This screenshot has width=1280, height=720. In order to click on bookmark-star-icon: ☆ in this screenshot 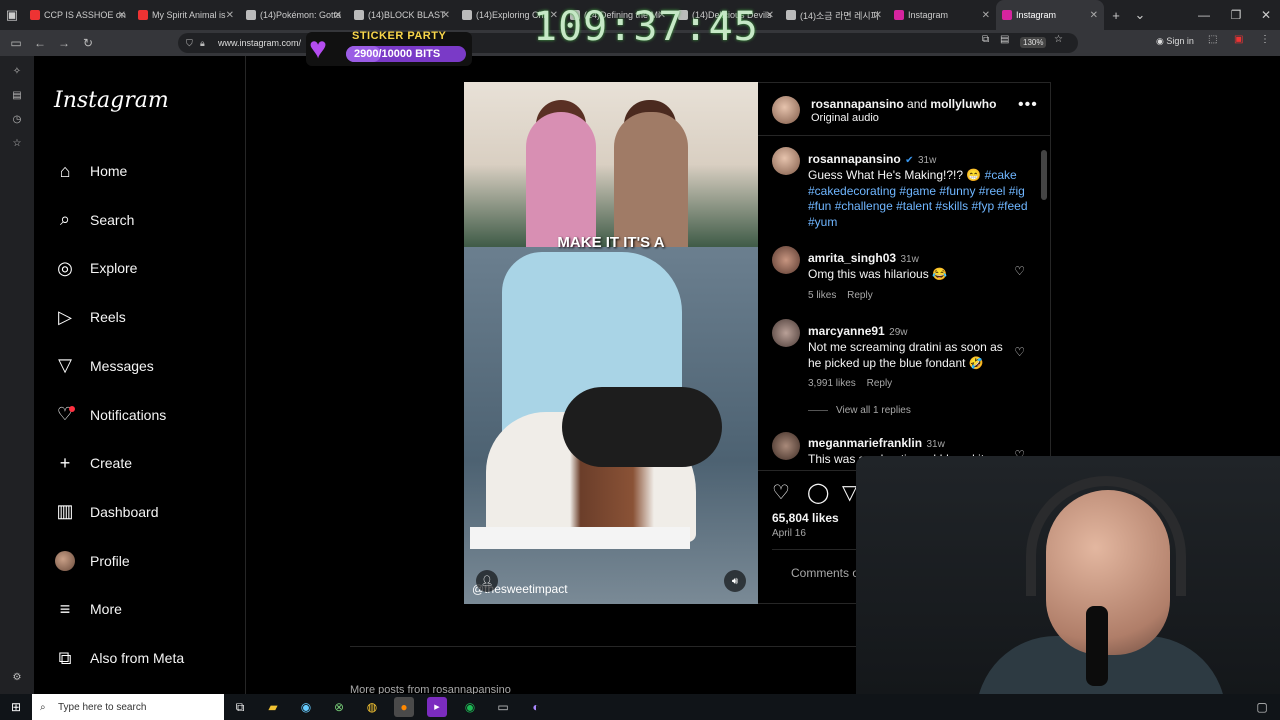, I will do `click(1058, 39)`.